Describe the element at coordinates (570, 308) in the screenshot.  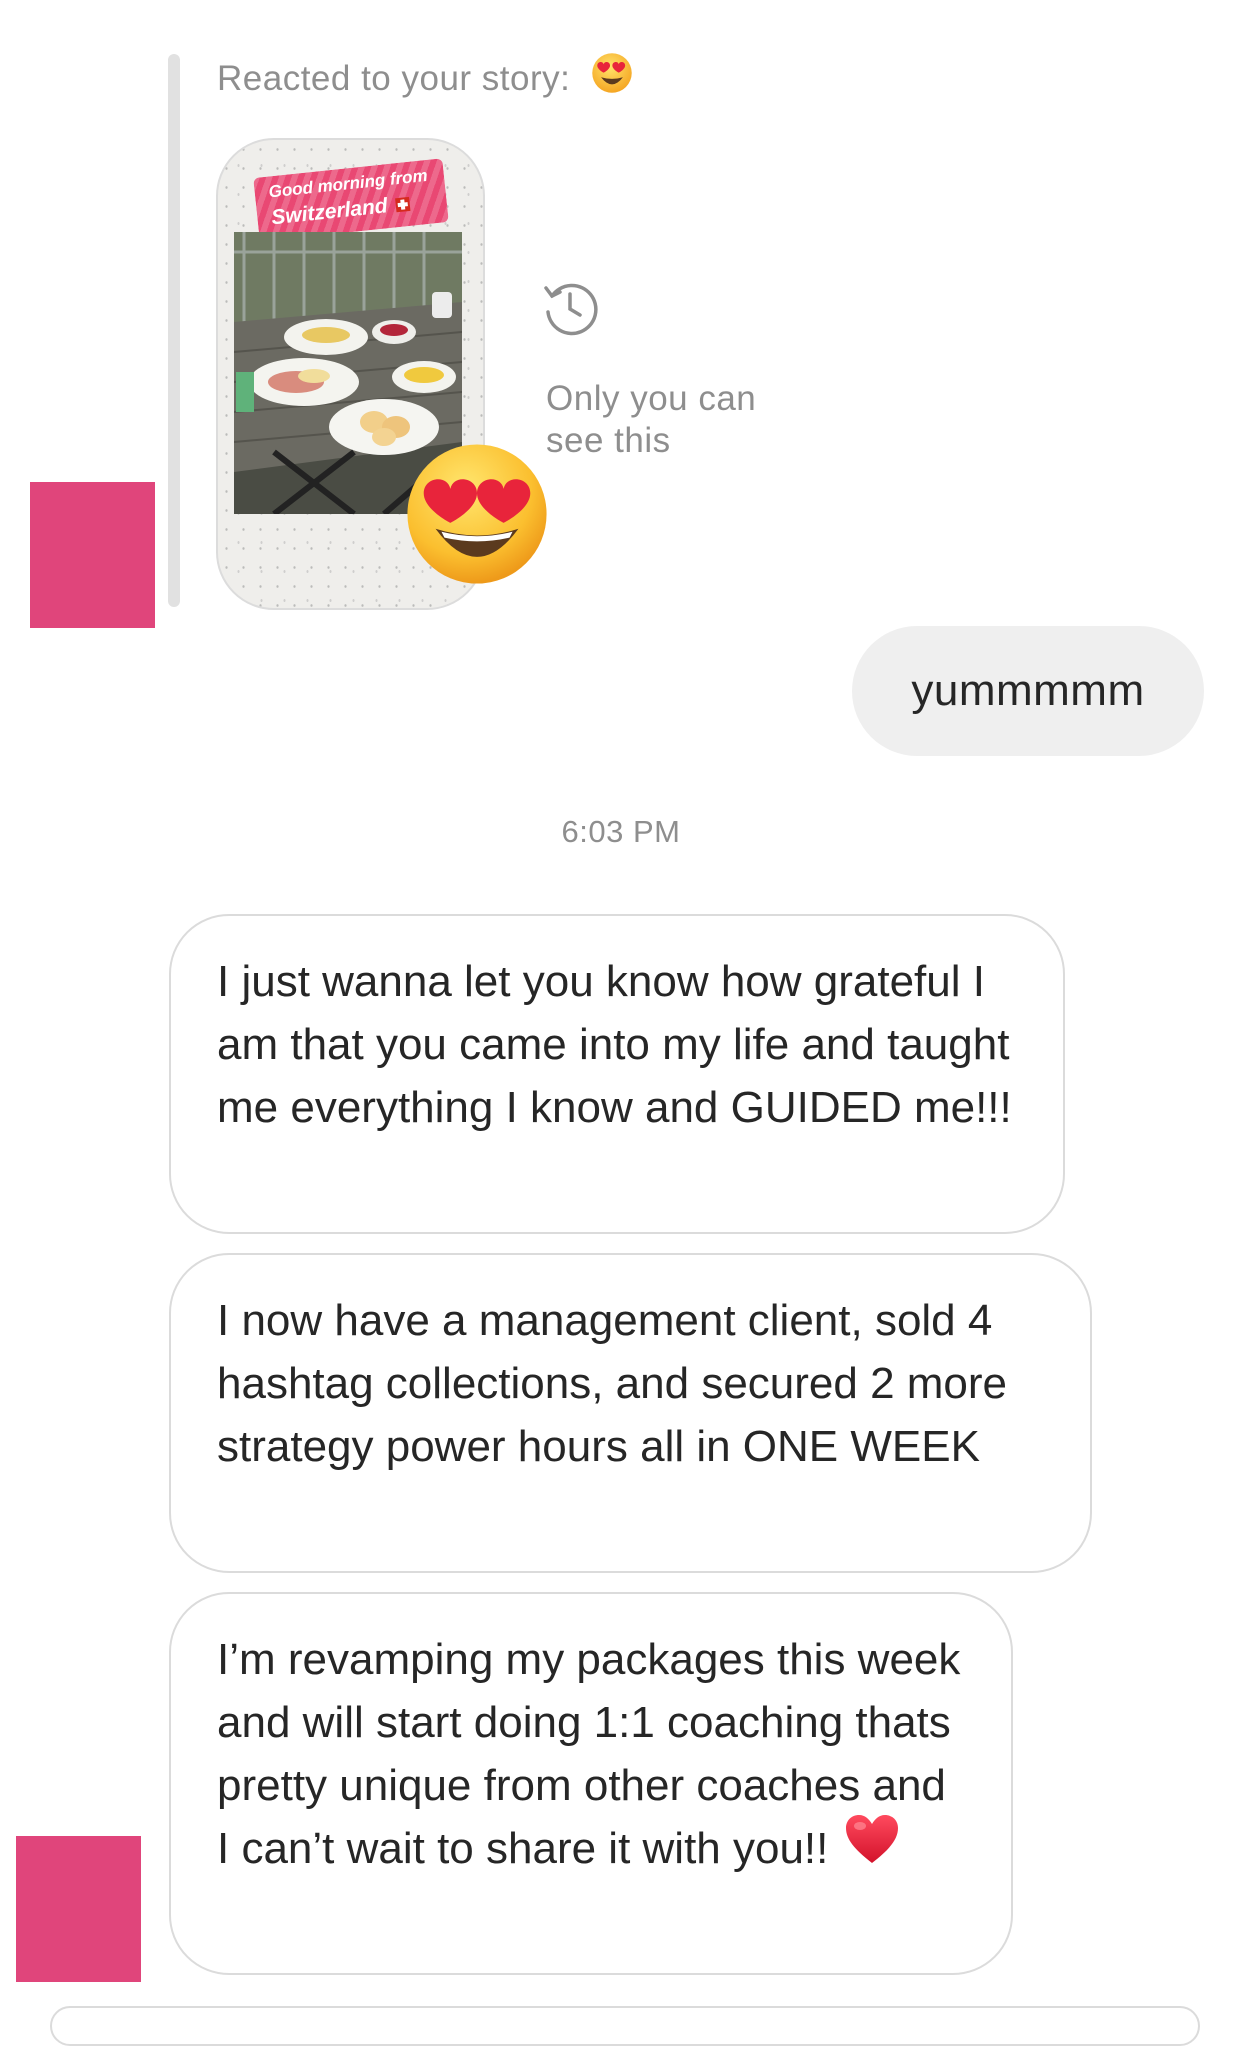
I see `clock-history-icon` at that location.